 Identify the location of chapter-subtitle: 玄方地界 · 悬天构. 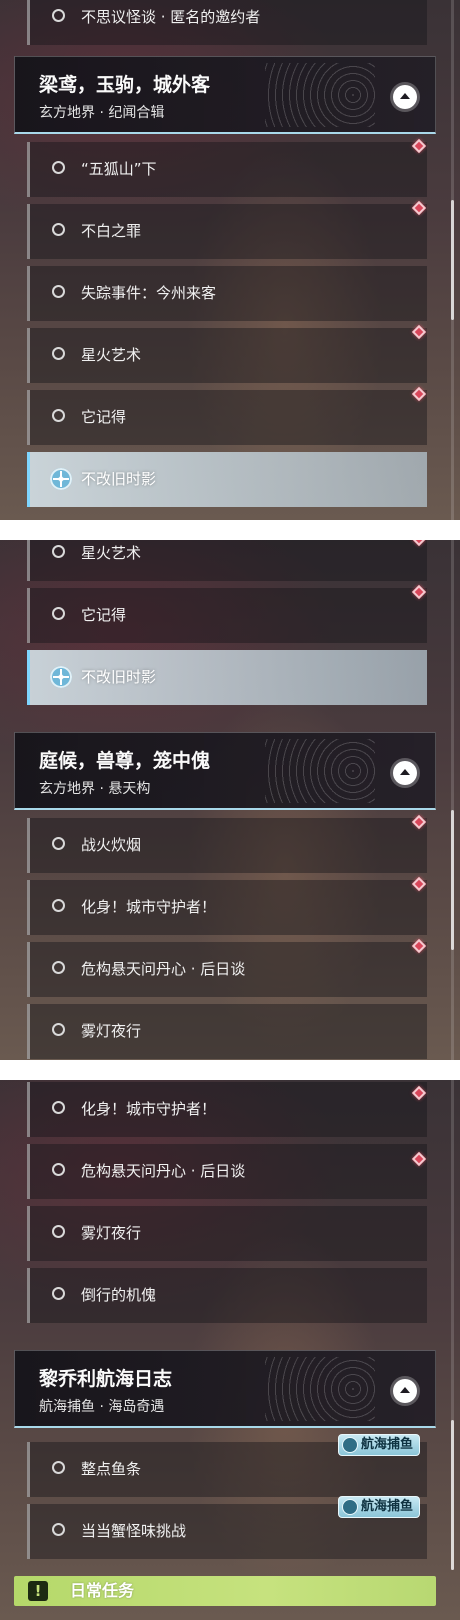
(95, 789).